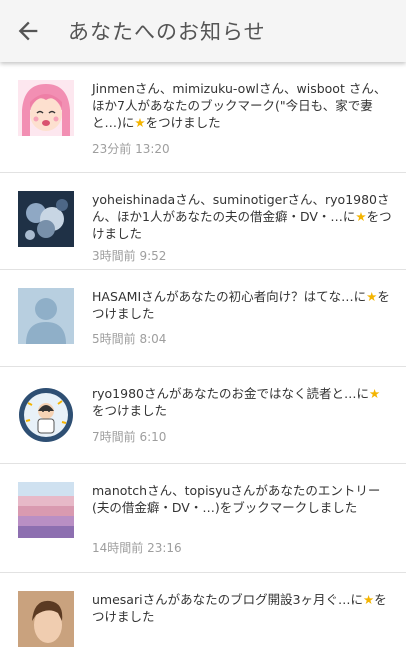 Image resolution: width=406 pixels, height=669 pixels. I want to click on page-title: あなたへのお知らせ, so click(167, 32).